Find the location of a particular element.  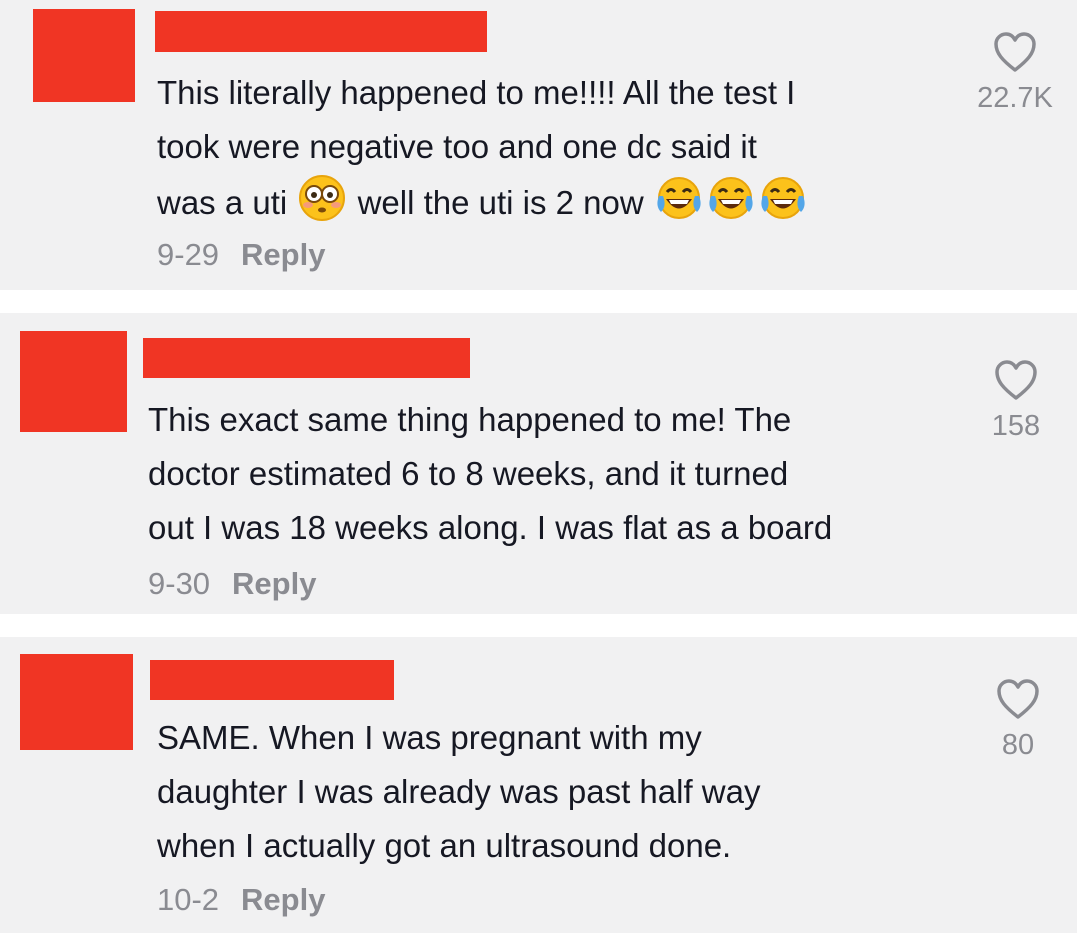

comment-meta: 9-29 Reply is located at coordinates (241, 255).